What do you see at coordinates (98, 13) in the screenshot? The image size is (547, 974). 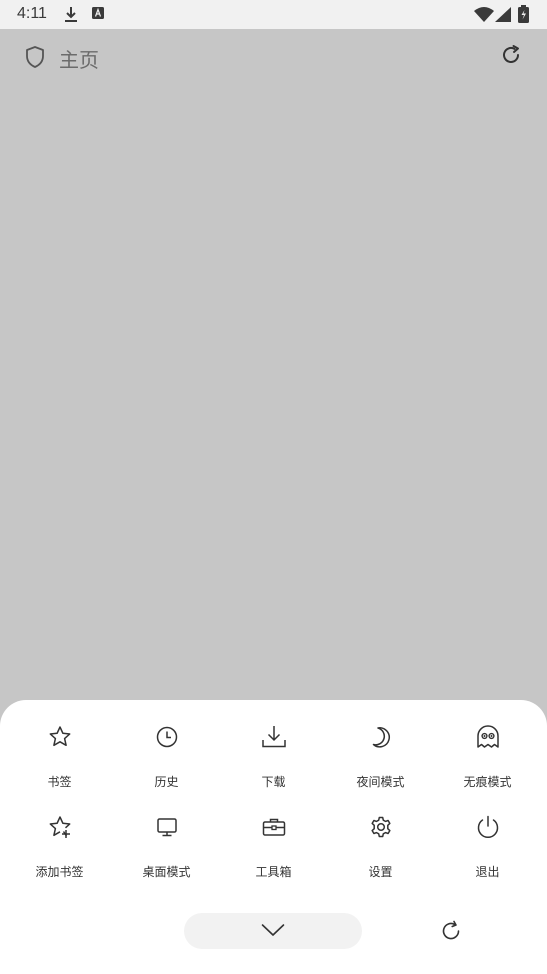 I see `app-notification-icon` at bounding box center [98, 13].